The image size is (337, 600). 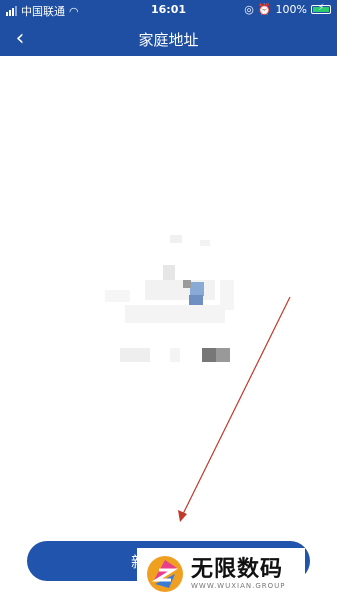 I want to click on watermark-title: 无限数码, so click(x=237, y=569).